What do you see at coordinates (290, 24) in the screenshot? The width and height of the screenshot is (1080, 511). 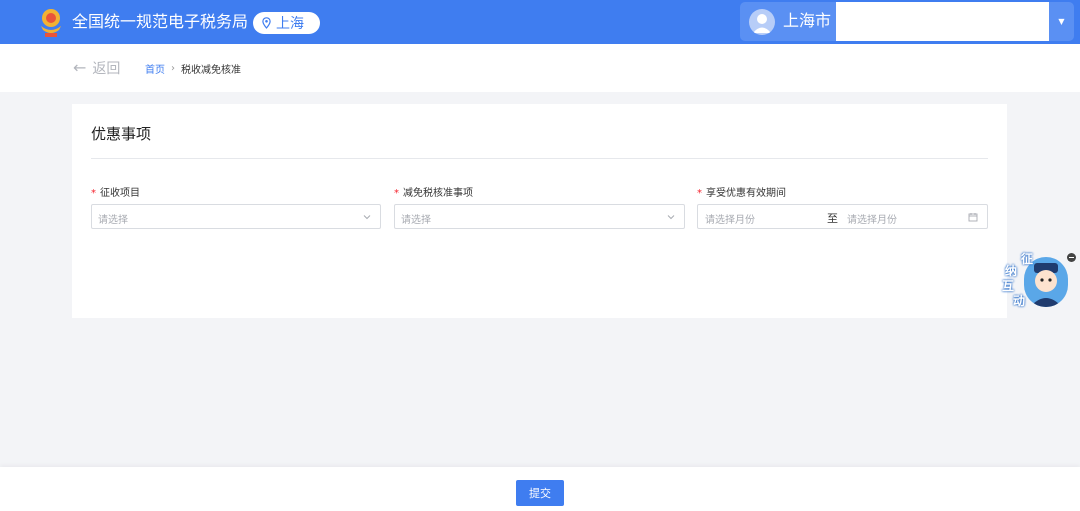 I see `region-label: 上海` at bounding box center [290, 24].